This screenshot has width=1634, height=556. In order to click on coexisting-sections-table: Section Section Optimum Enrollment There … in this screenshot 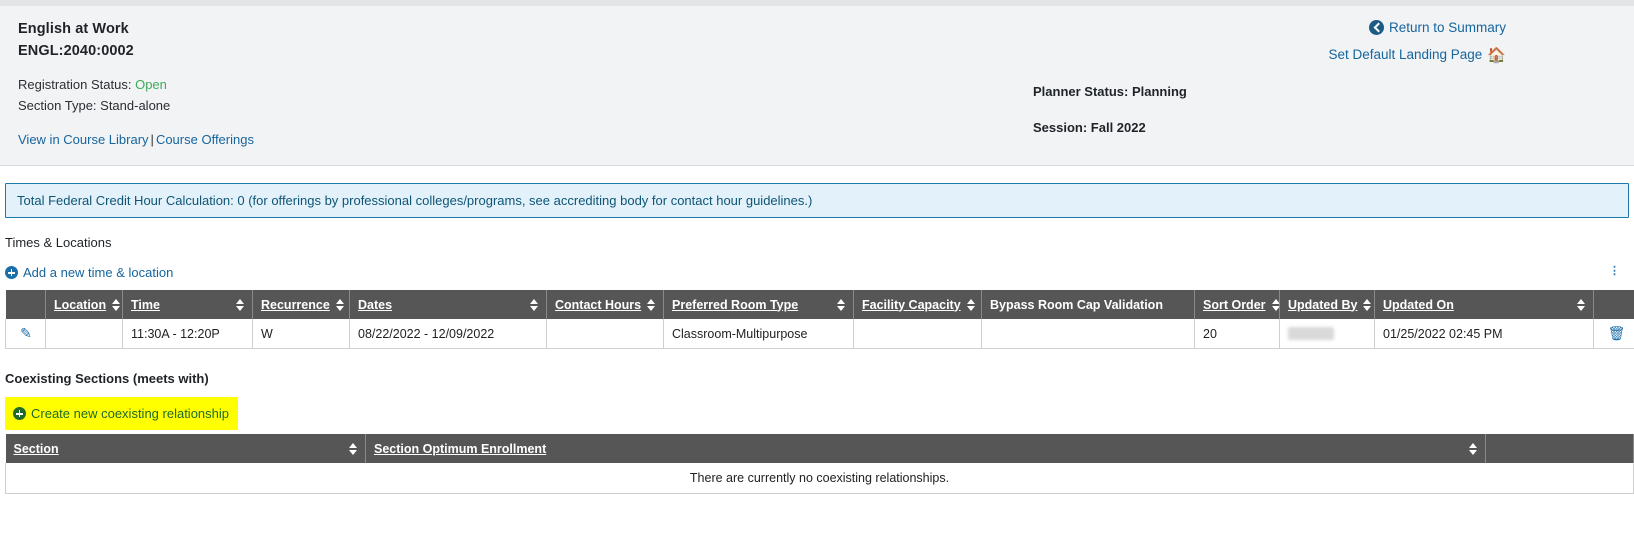, I will do `click(819, 464)`.